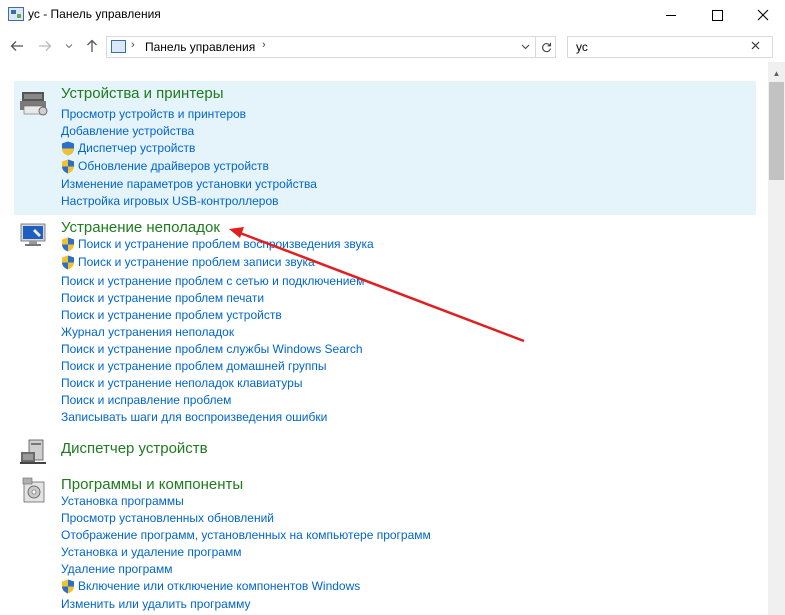  I want to click on task-label: Поиск и устранение проблем устройств, so click(171, 315).